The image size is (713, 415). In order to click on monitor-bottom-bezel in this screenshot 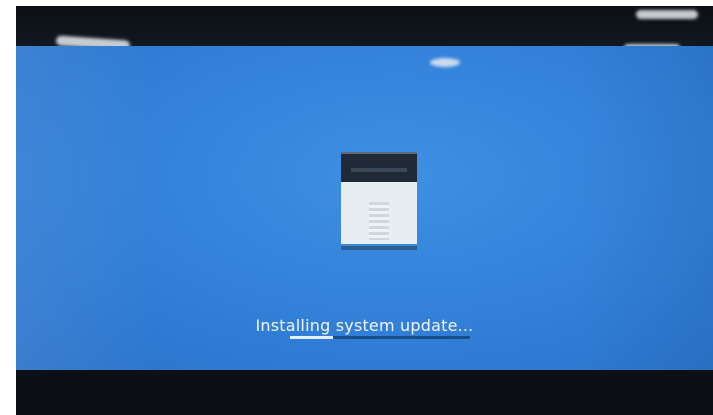, I will do `click(364, 392)`.